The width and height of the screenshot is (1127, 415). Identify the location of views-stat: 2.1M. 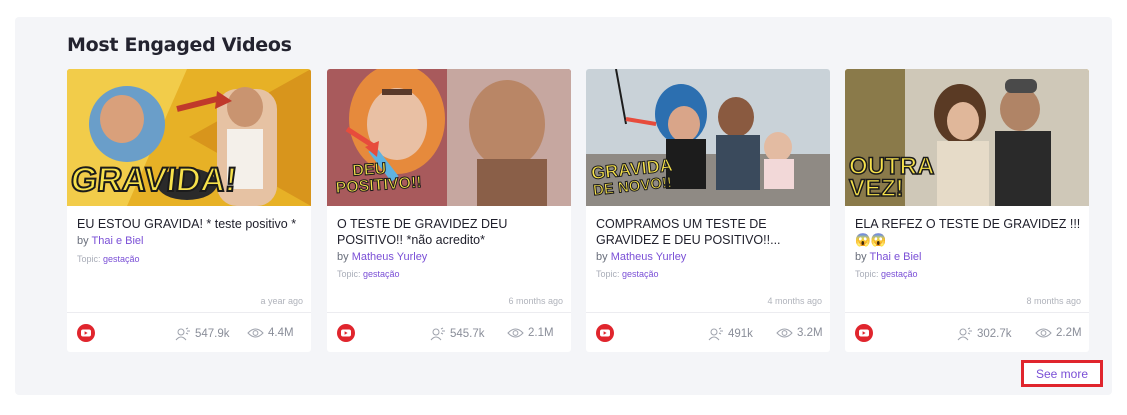
(530, 333).